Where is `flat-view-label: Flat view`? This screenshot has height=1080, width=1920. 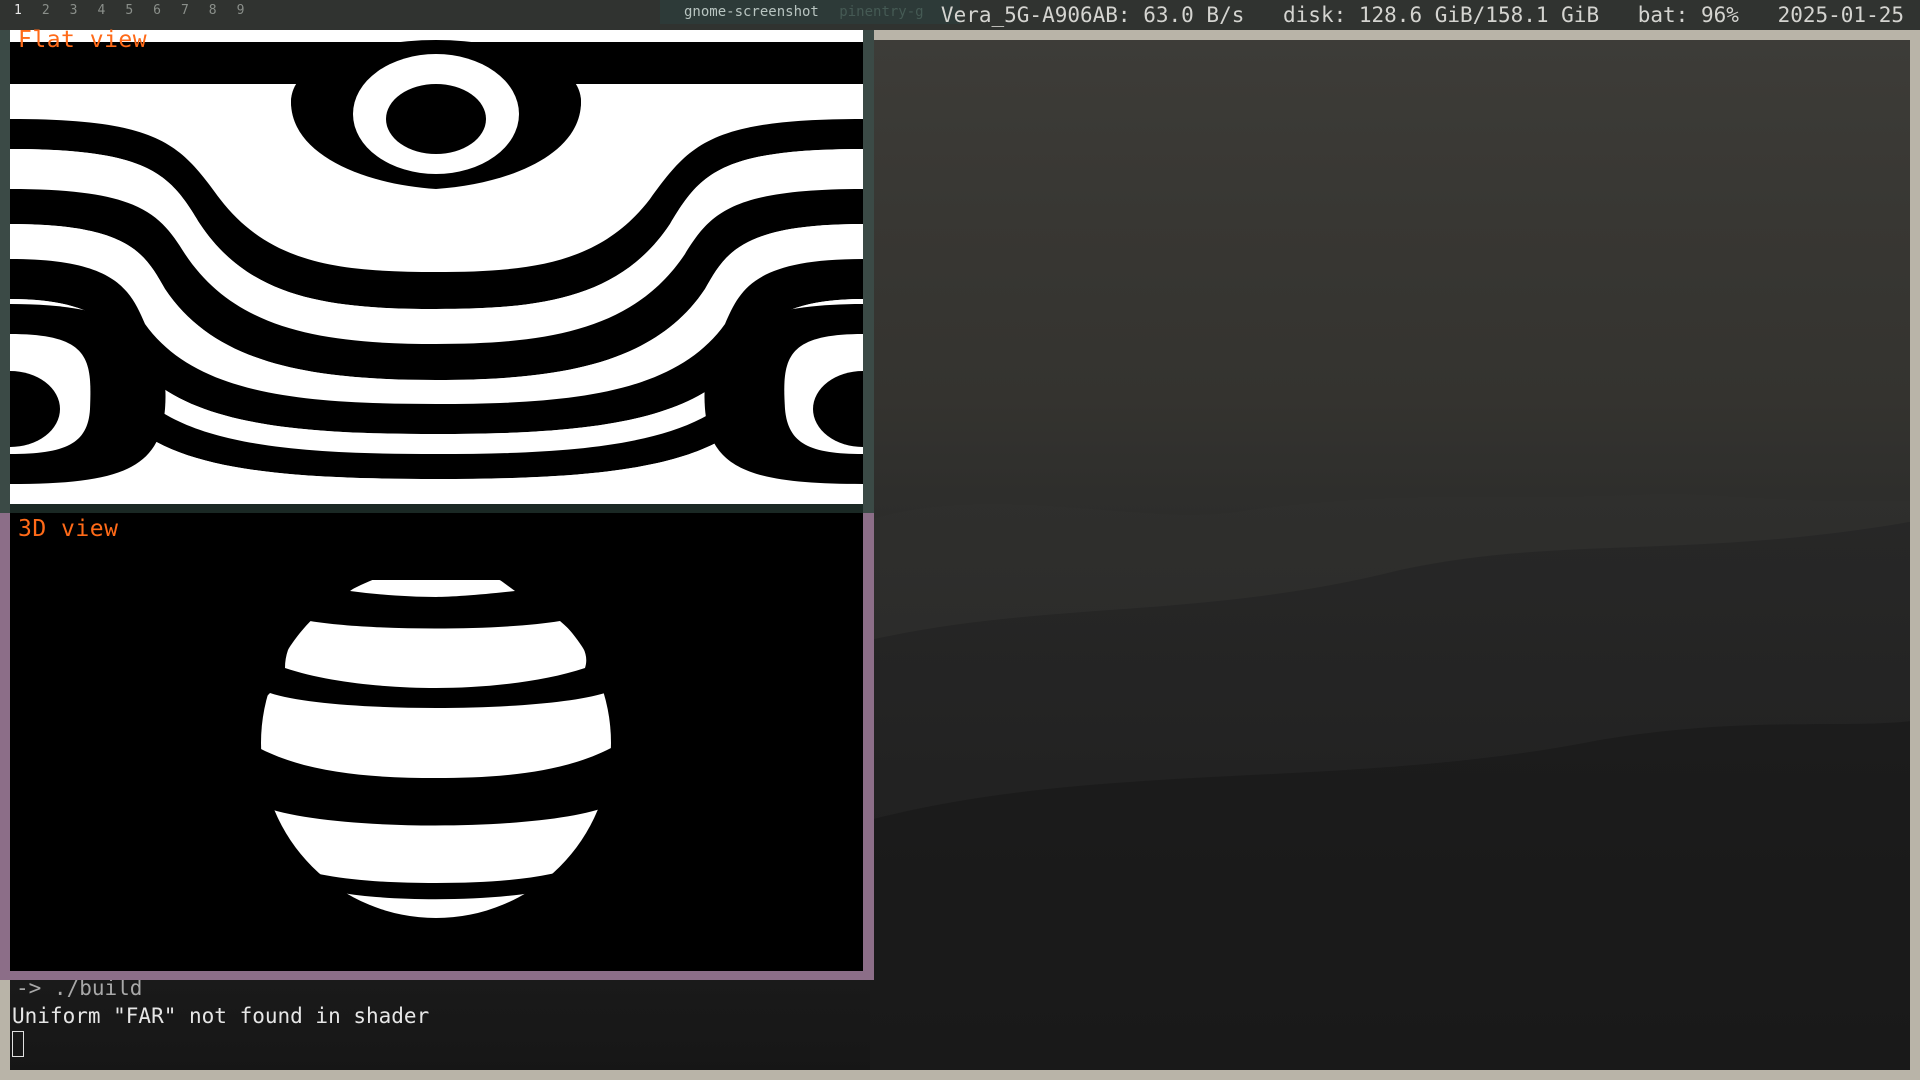 flat-view-label: Flat view is located at coordinates (83, 40).